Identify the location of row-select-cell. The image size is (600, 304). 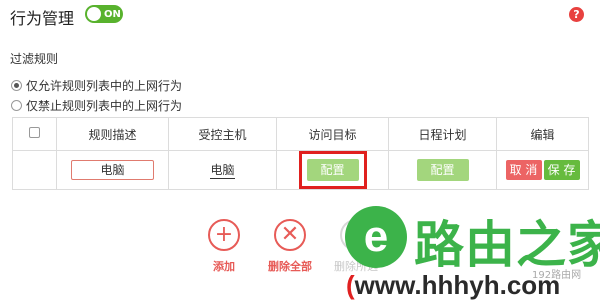
(34, 170).